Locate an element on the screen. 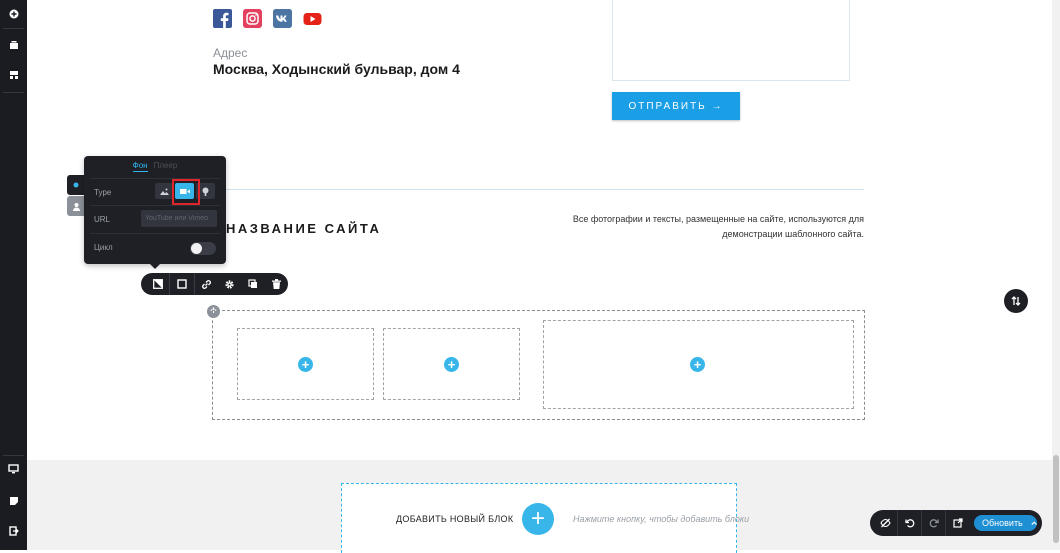 Image resolution: width=1060 pixels, height=553 pixels. add-circle-icon is located at coordinates (13, 14).